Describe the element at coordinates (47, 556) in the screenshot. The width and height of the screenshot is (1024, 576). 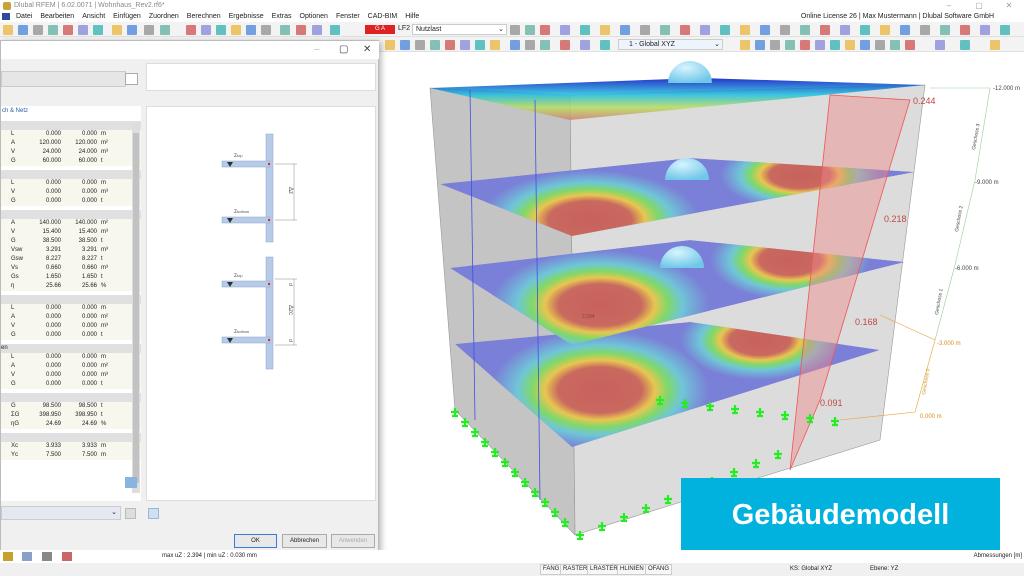
I see `navigator-tab-views` at that location.